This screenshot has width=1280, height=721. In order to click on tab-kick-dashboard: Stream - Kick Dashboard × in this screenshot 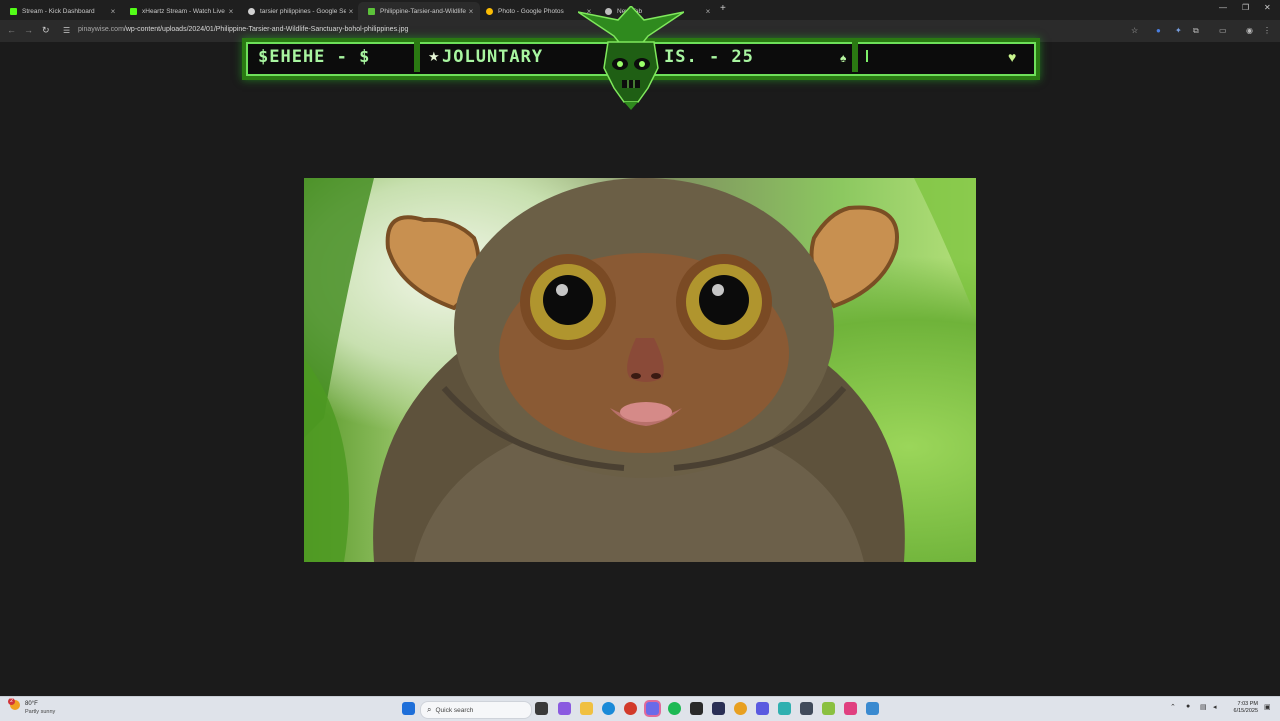, I will do `click(61, 11)`.